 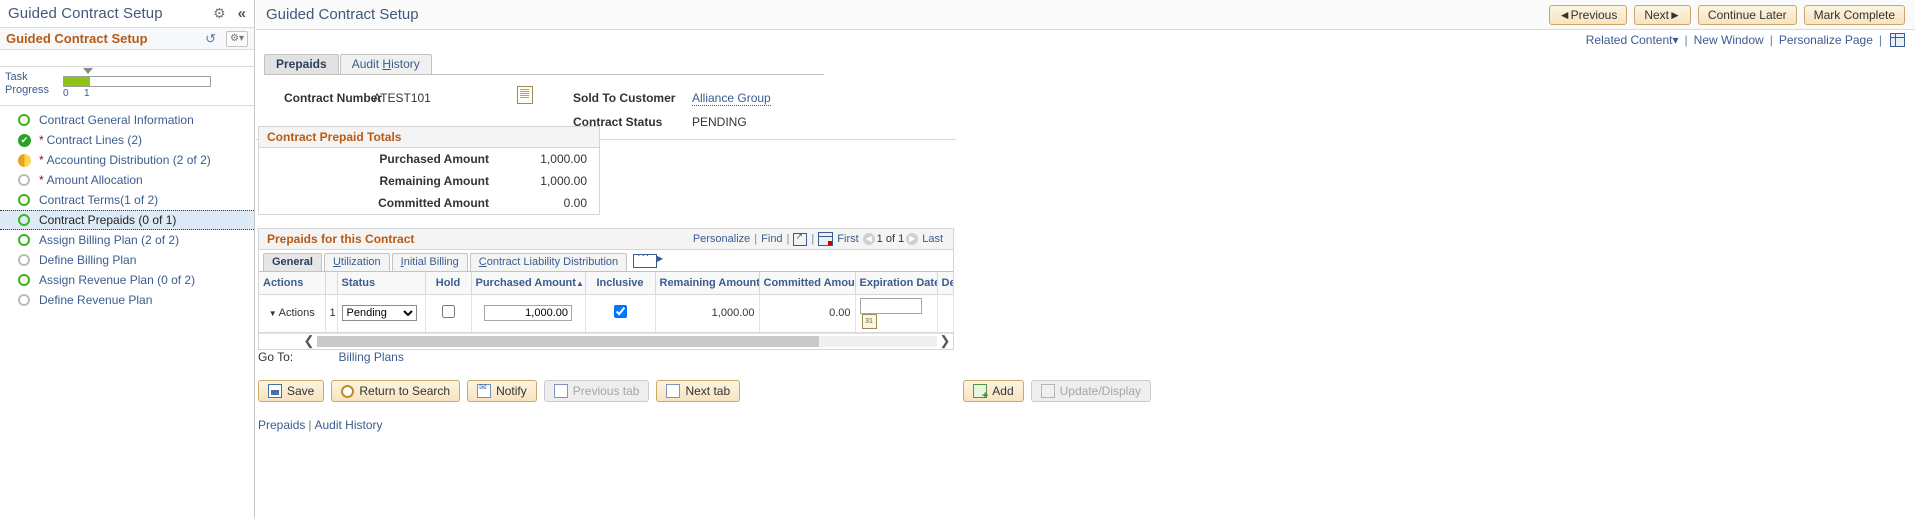 What do you see at coordinates (620, 311) in the screenshot?
I see `inclusive-checkbox` at bounding box center [620, 311].